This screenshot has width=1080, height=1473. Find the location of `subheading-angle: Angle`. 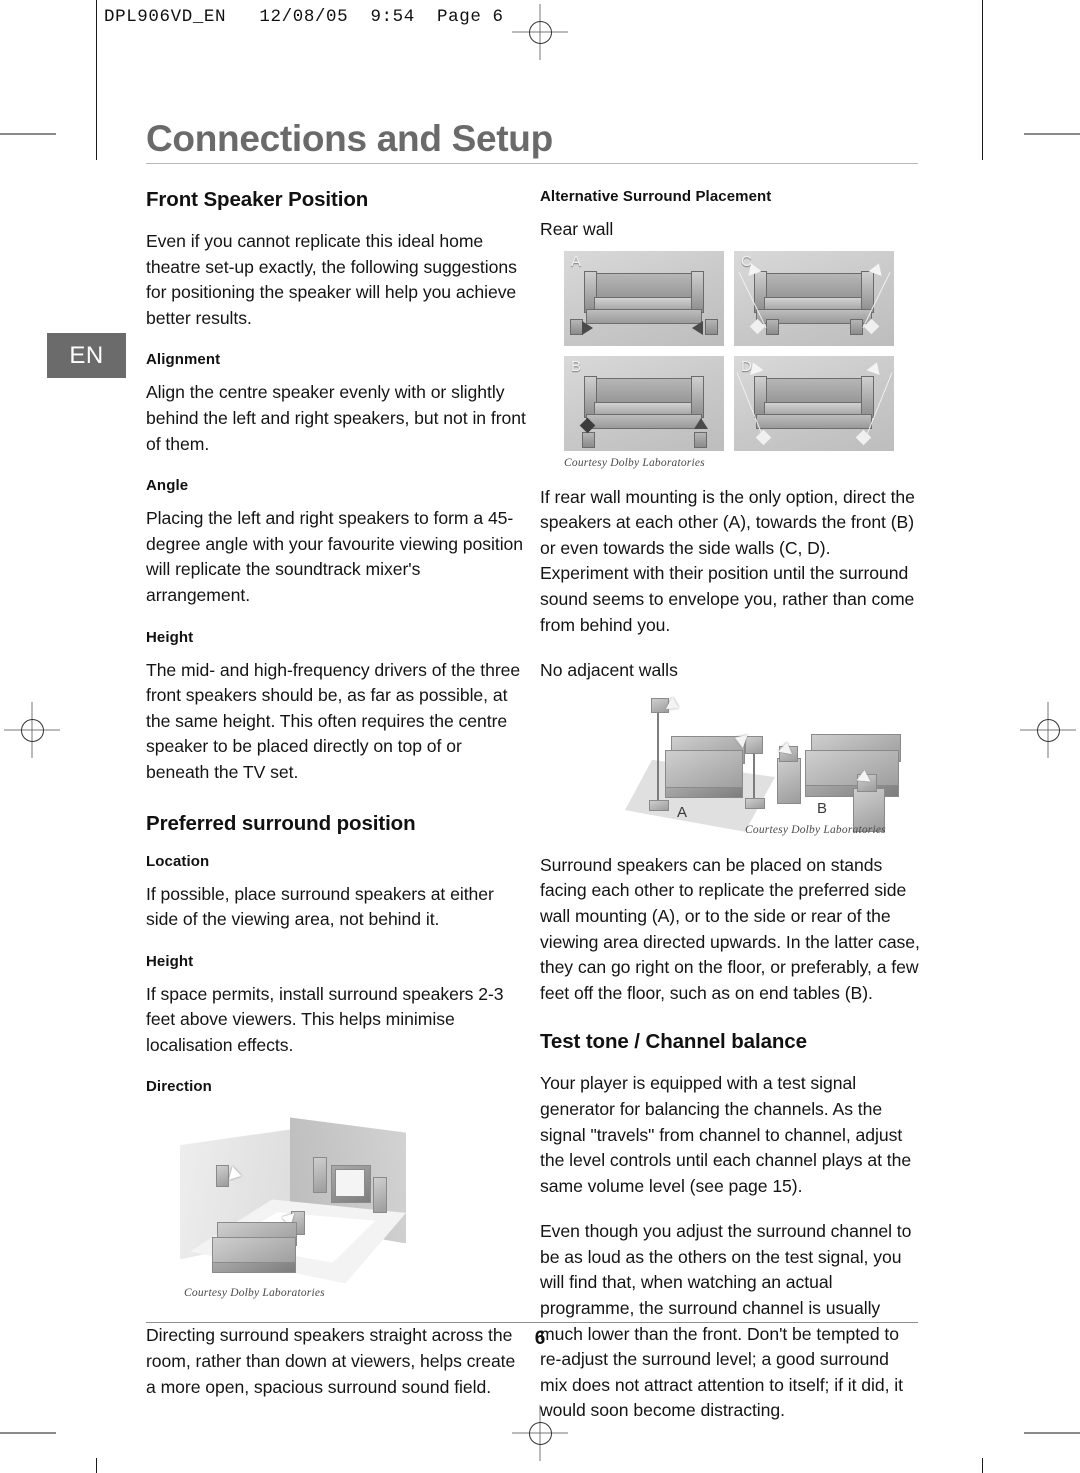

subheading-angle: Angle is located at coordinates (167, 486).